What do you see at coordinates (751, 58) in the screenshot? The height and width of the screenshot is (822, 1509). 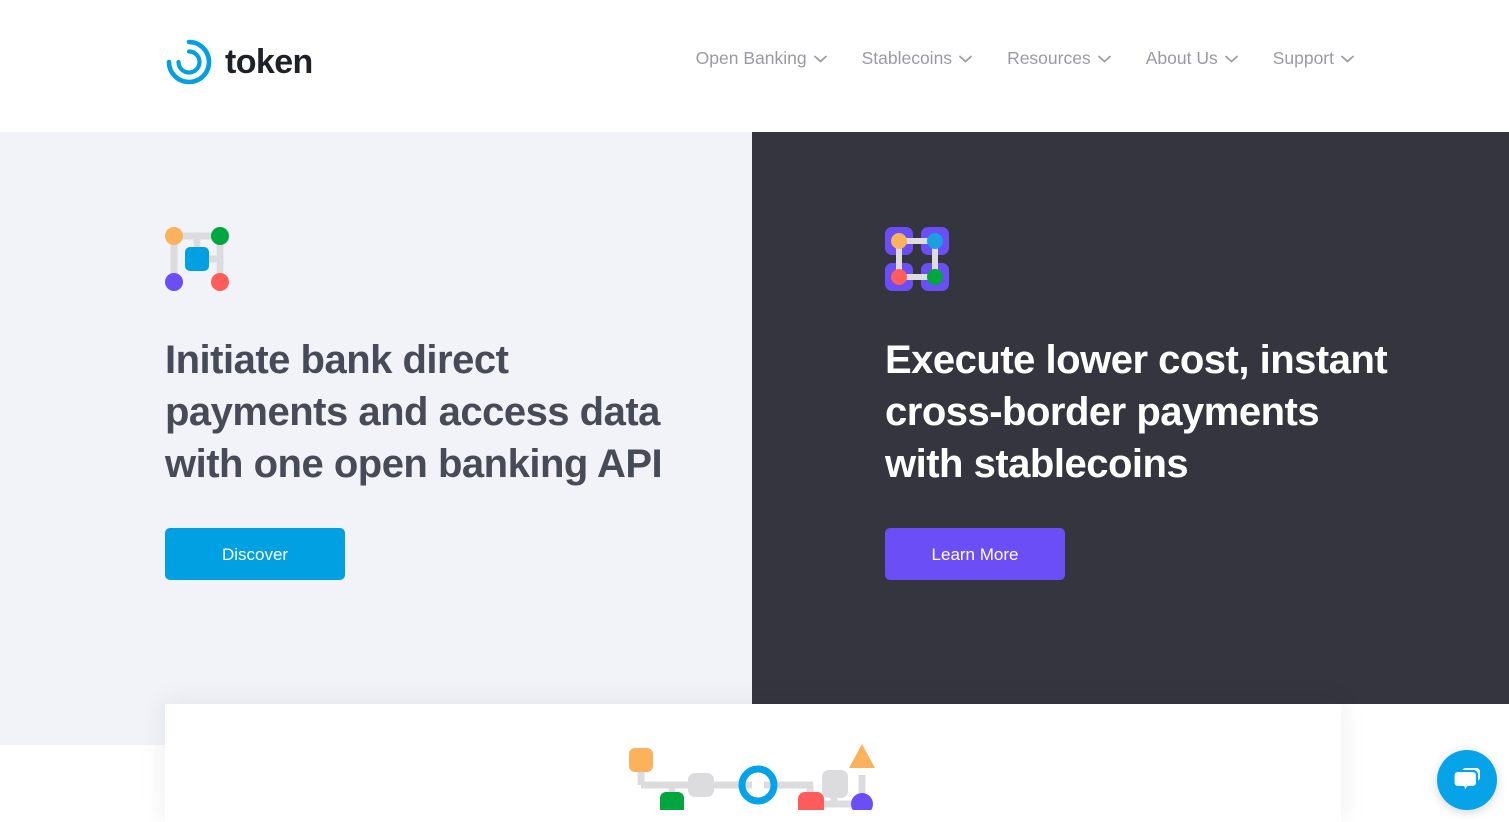 I see `nav-label: Open Banking` at bounding box center [751, 58].